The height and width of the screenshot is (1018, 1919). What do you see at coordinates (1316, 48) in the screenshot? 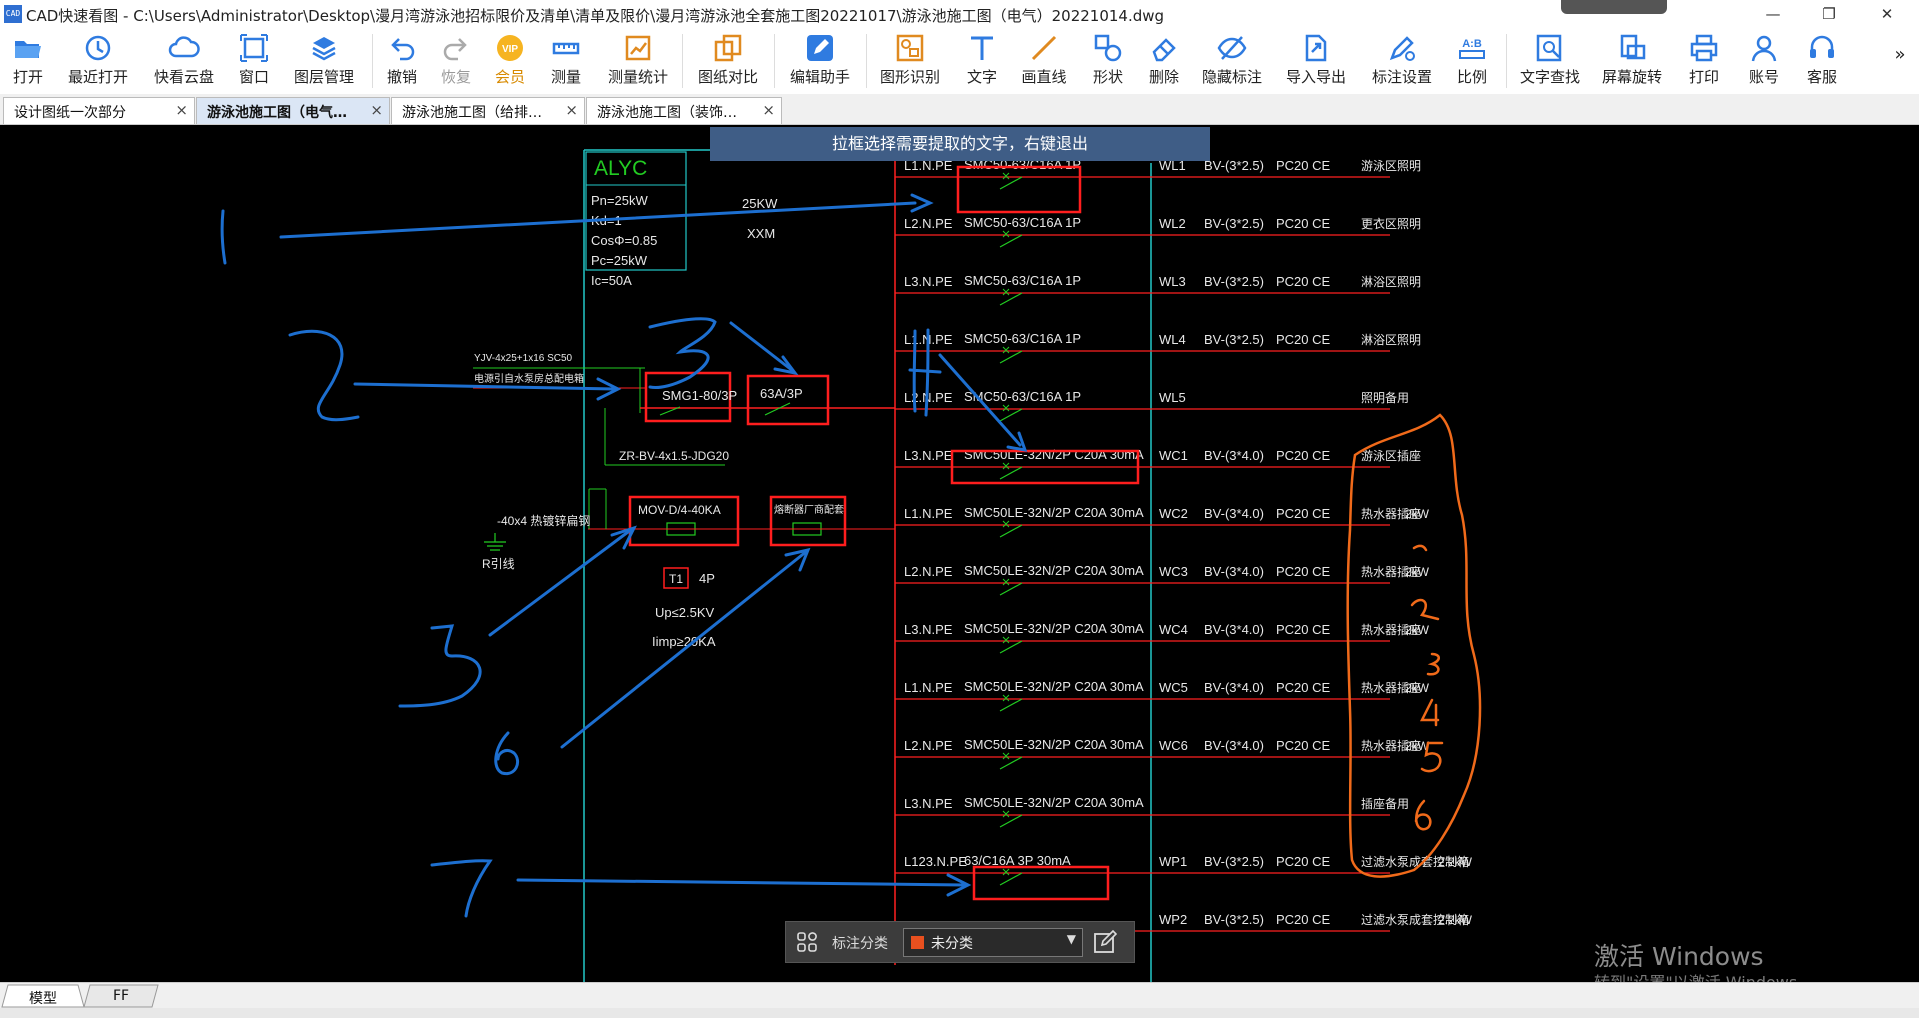
I see `import-export-icon` at bounding box center [1316, 48].